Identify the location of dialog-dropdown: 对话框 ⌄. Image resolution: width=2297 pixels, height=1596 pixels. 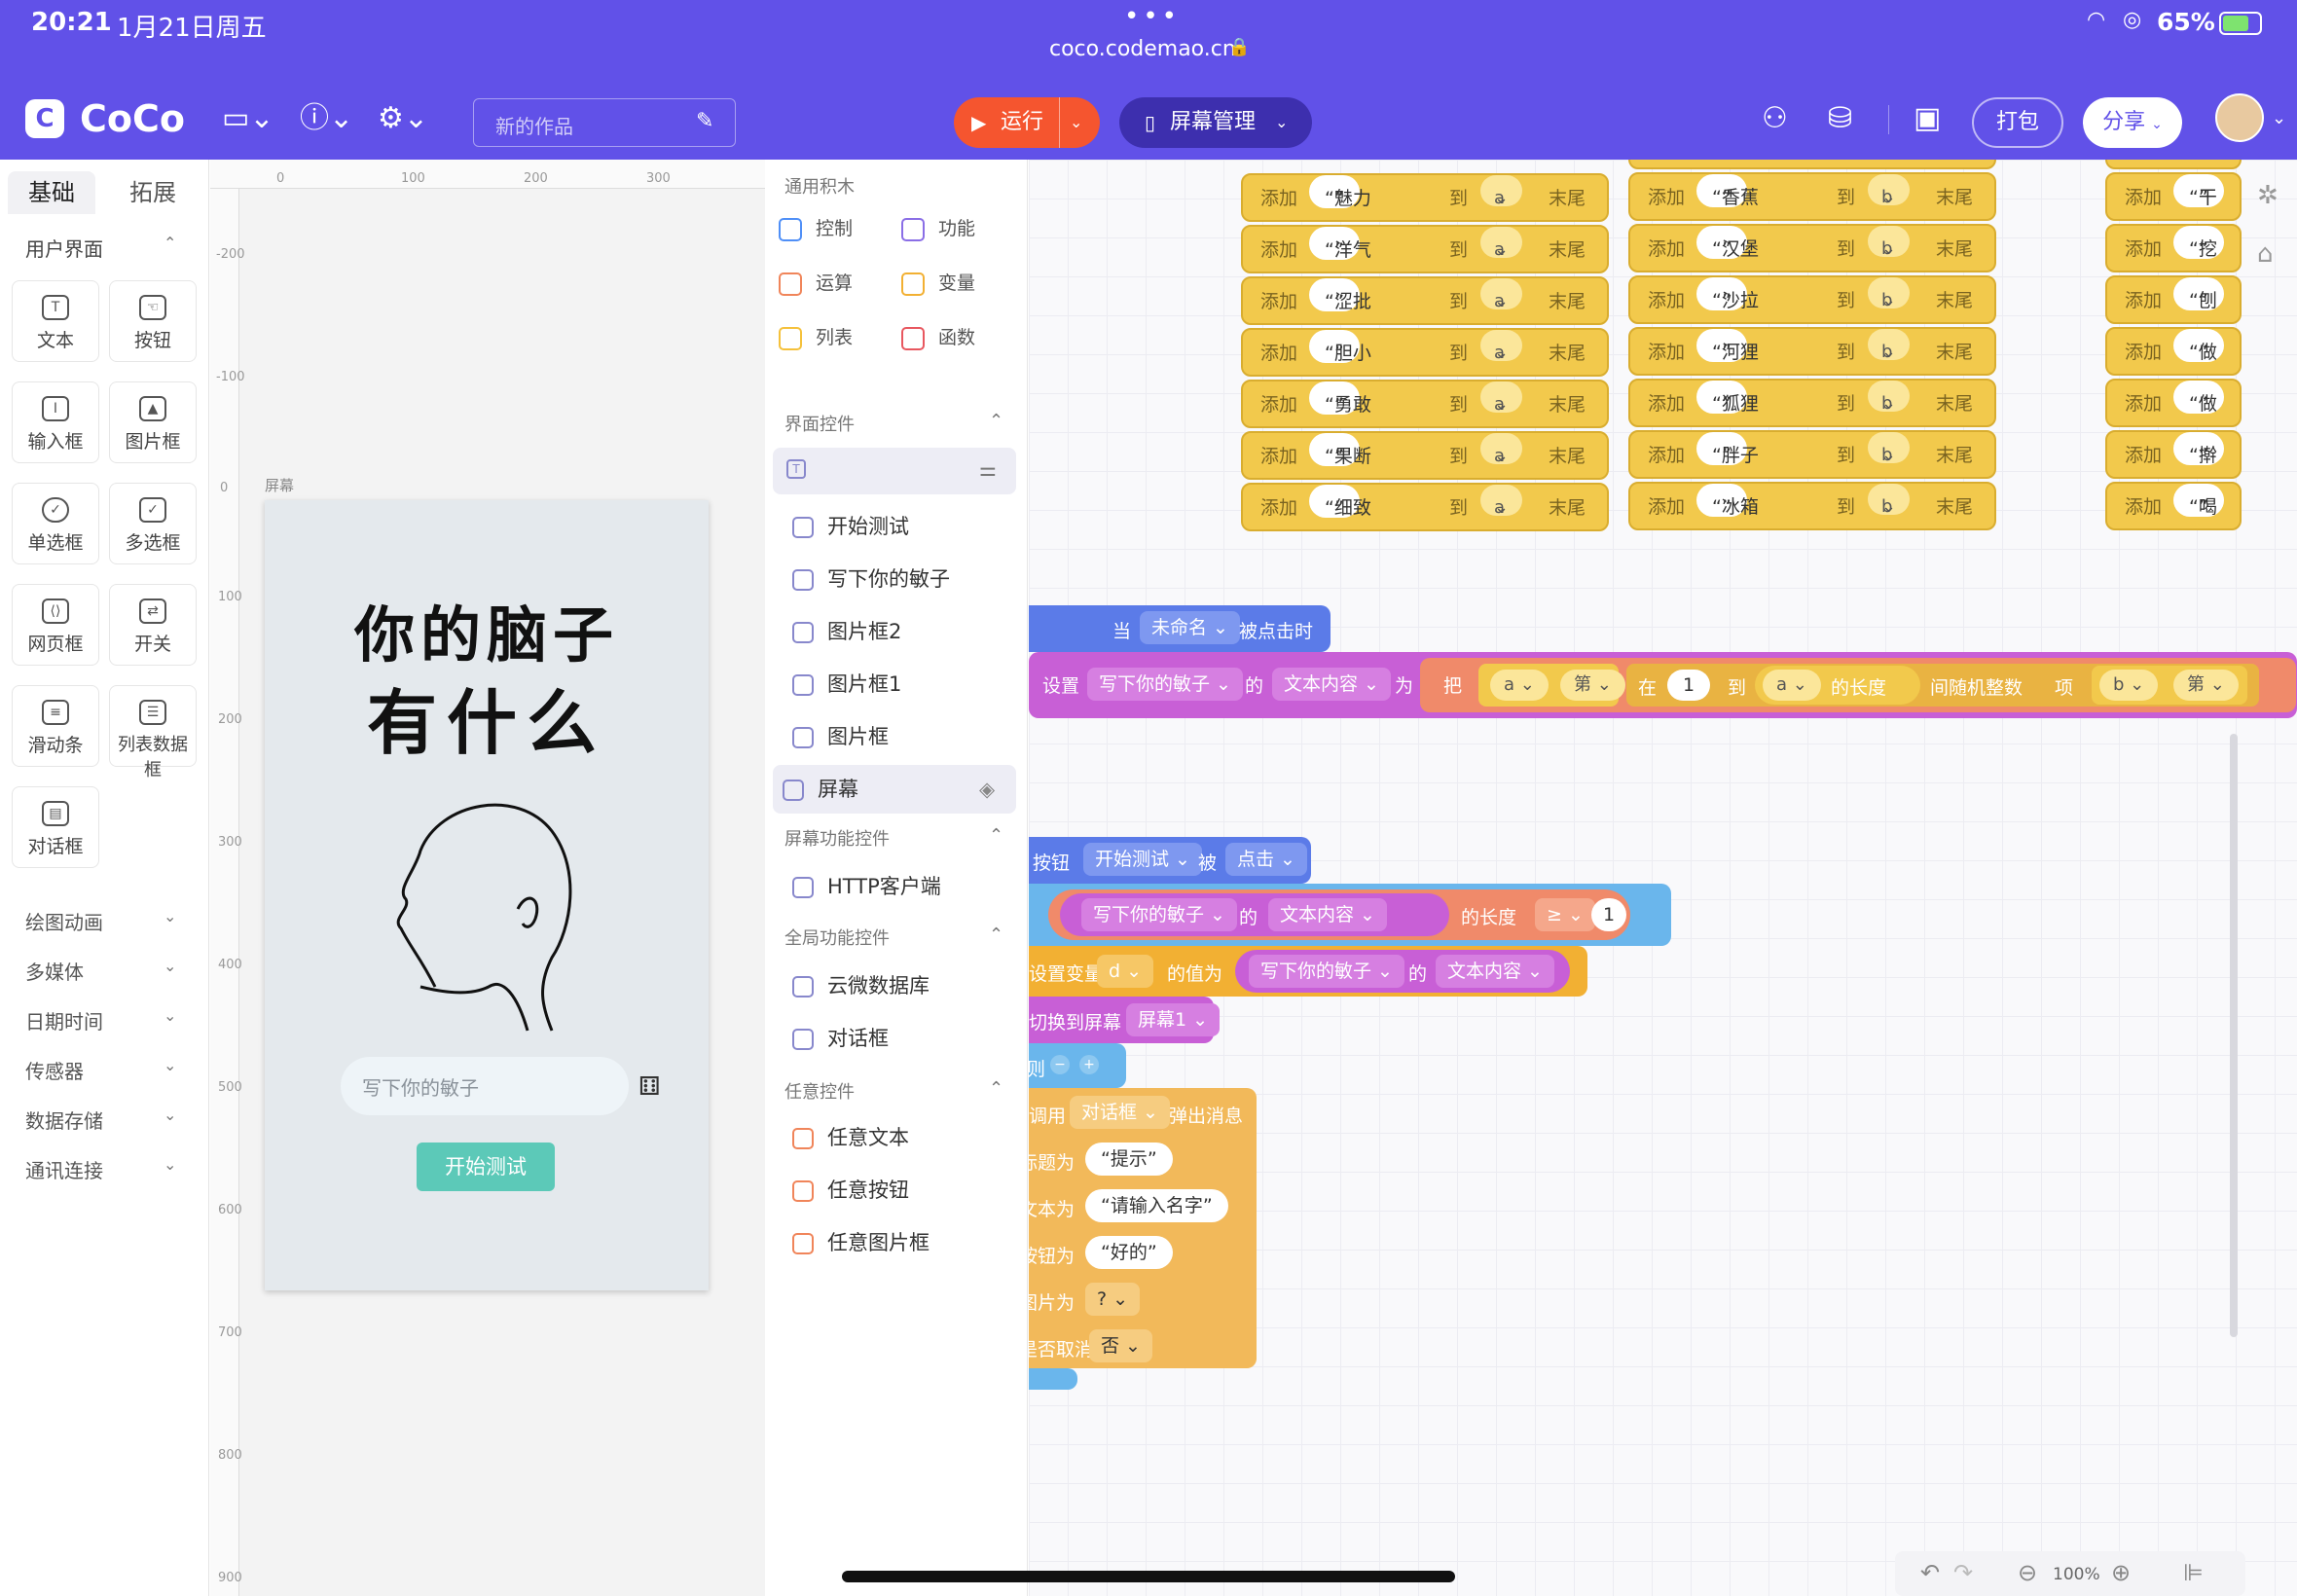
(1120, 1112).